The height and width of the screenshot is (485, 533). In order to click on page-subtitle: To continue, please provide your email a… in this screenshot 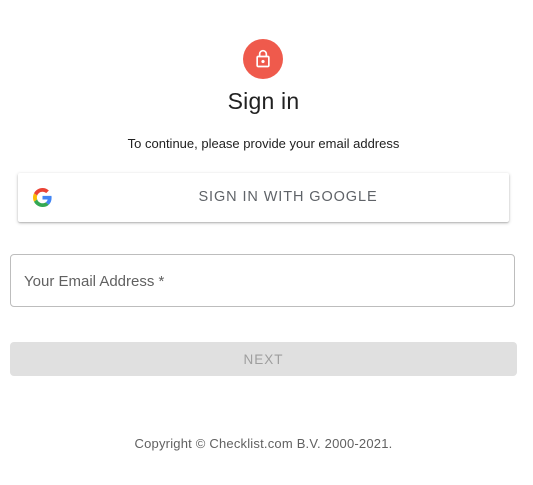, I will do `click(263, 143)`.